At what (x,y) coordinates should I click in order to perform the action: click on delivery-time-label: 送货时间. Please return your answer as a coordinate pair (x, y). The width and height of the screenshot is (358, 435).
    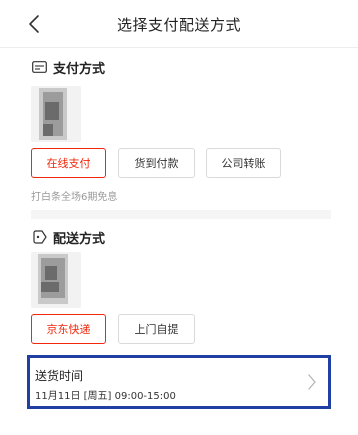
    Looking at the image, I should click on (59, 376).